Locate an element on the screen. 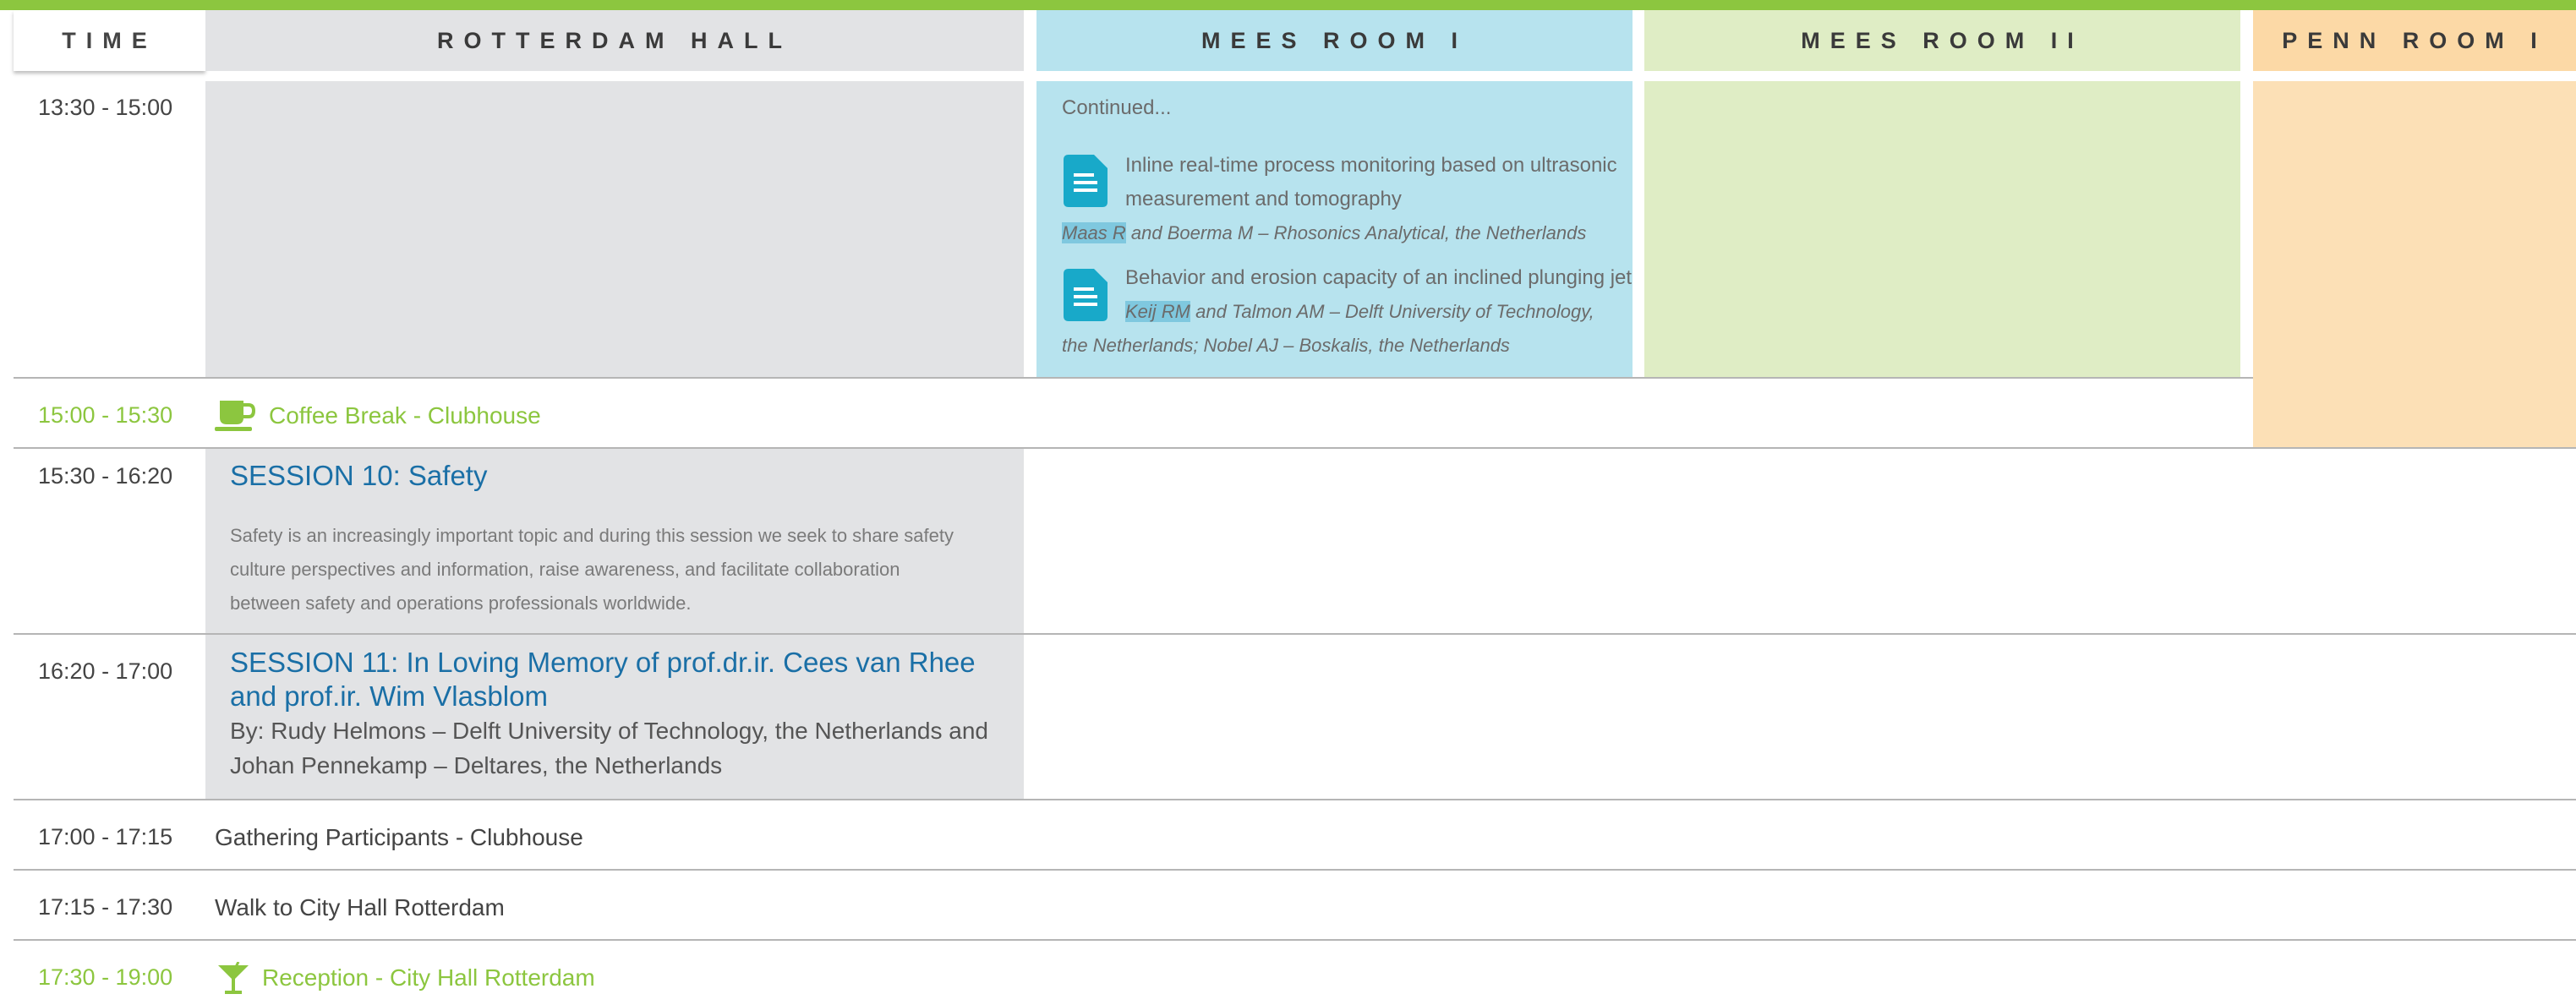 The image size is (2576, 1005). time-slot-label: 17:00 - 17:15 is located at coordinates (106, 836).